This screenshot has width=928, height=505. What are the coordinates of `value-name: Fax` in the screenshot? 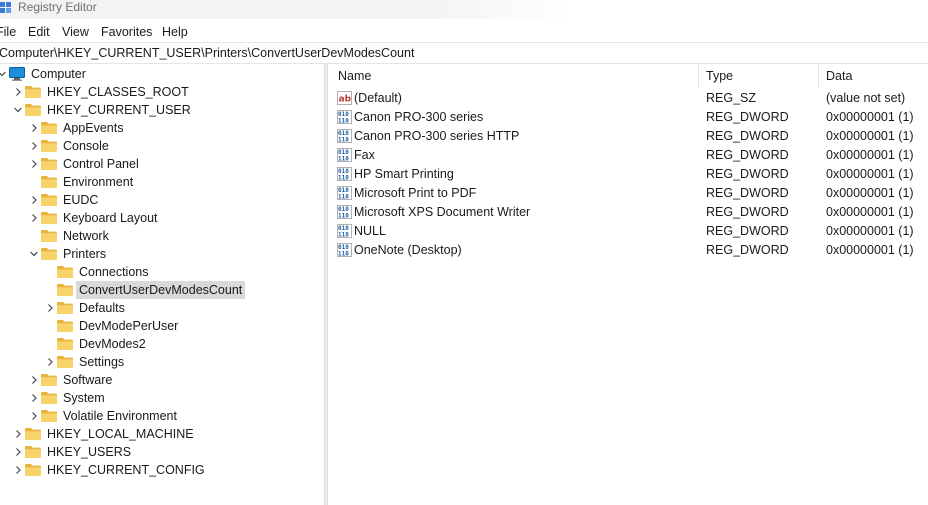 It's located at (364, 155).